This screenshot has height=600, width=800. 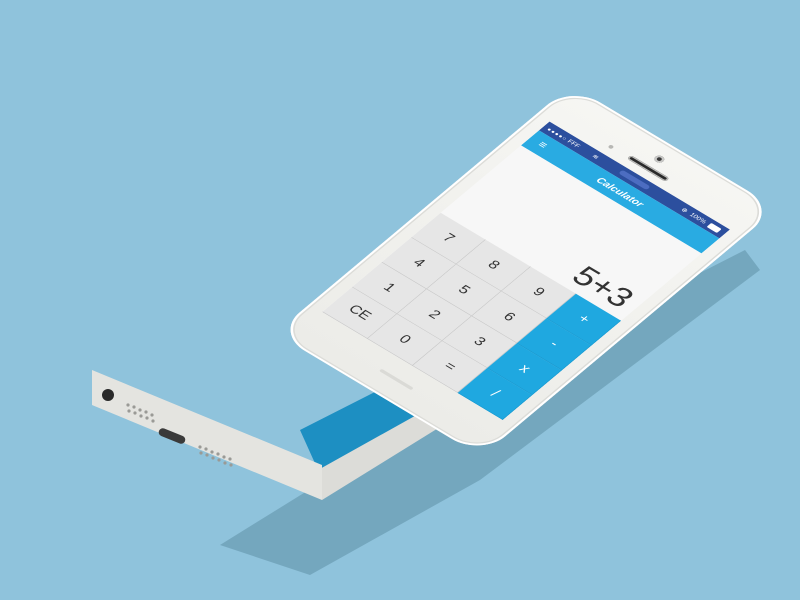 I want to click on key-label: 4, so click(x=419, y=262).